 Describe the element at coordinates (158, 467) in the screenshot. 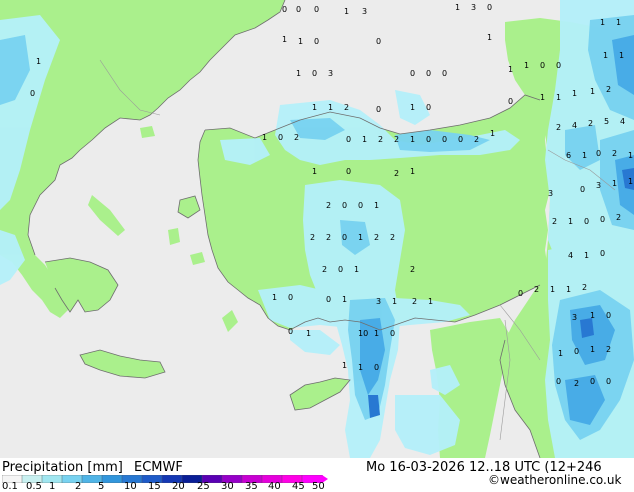

I see `model-name: ECMWF` at that location.